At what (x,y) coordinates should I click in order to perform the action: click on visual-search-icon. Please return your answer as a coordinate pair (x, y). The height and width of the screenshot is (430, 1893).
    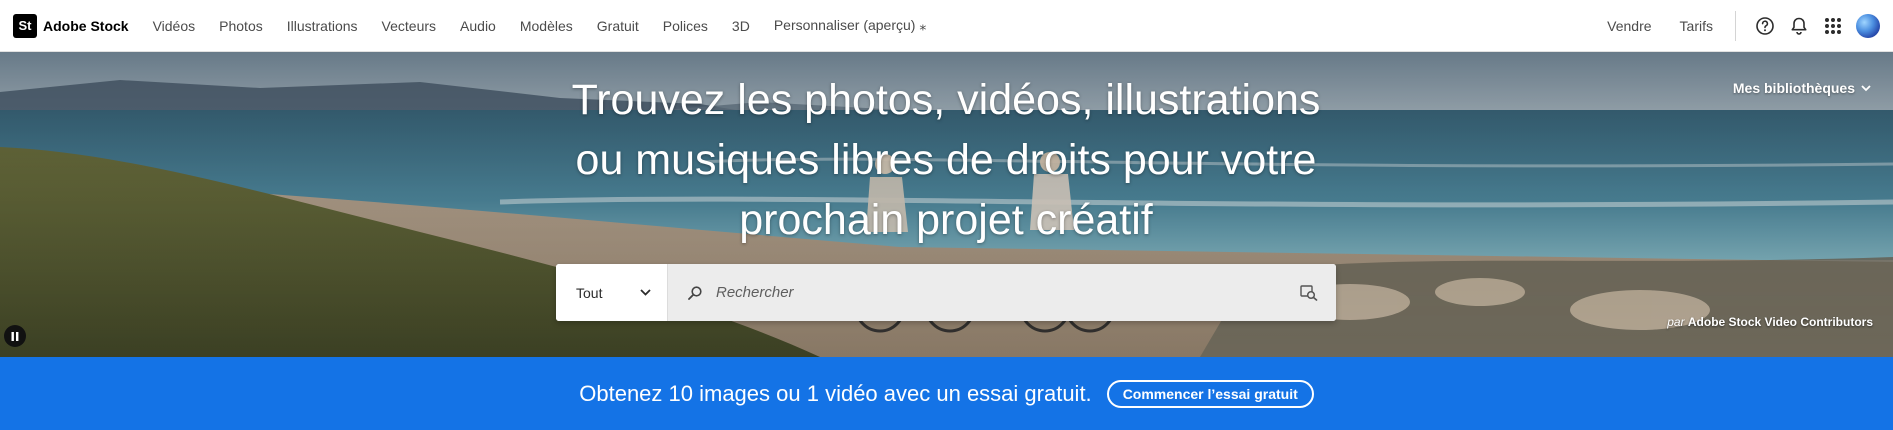
    Looking at the image, I should click on (1309, 292).